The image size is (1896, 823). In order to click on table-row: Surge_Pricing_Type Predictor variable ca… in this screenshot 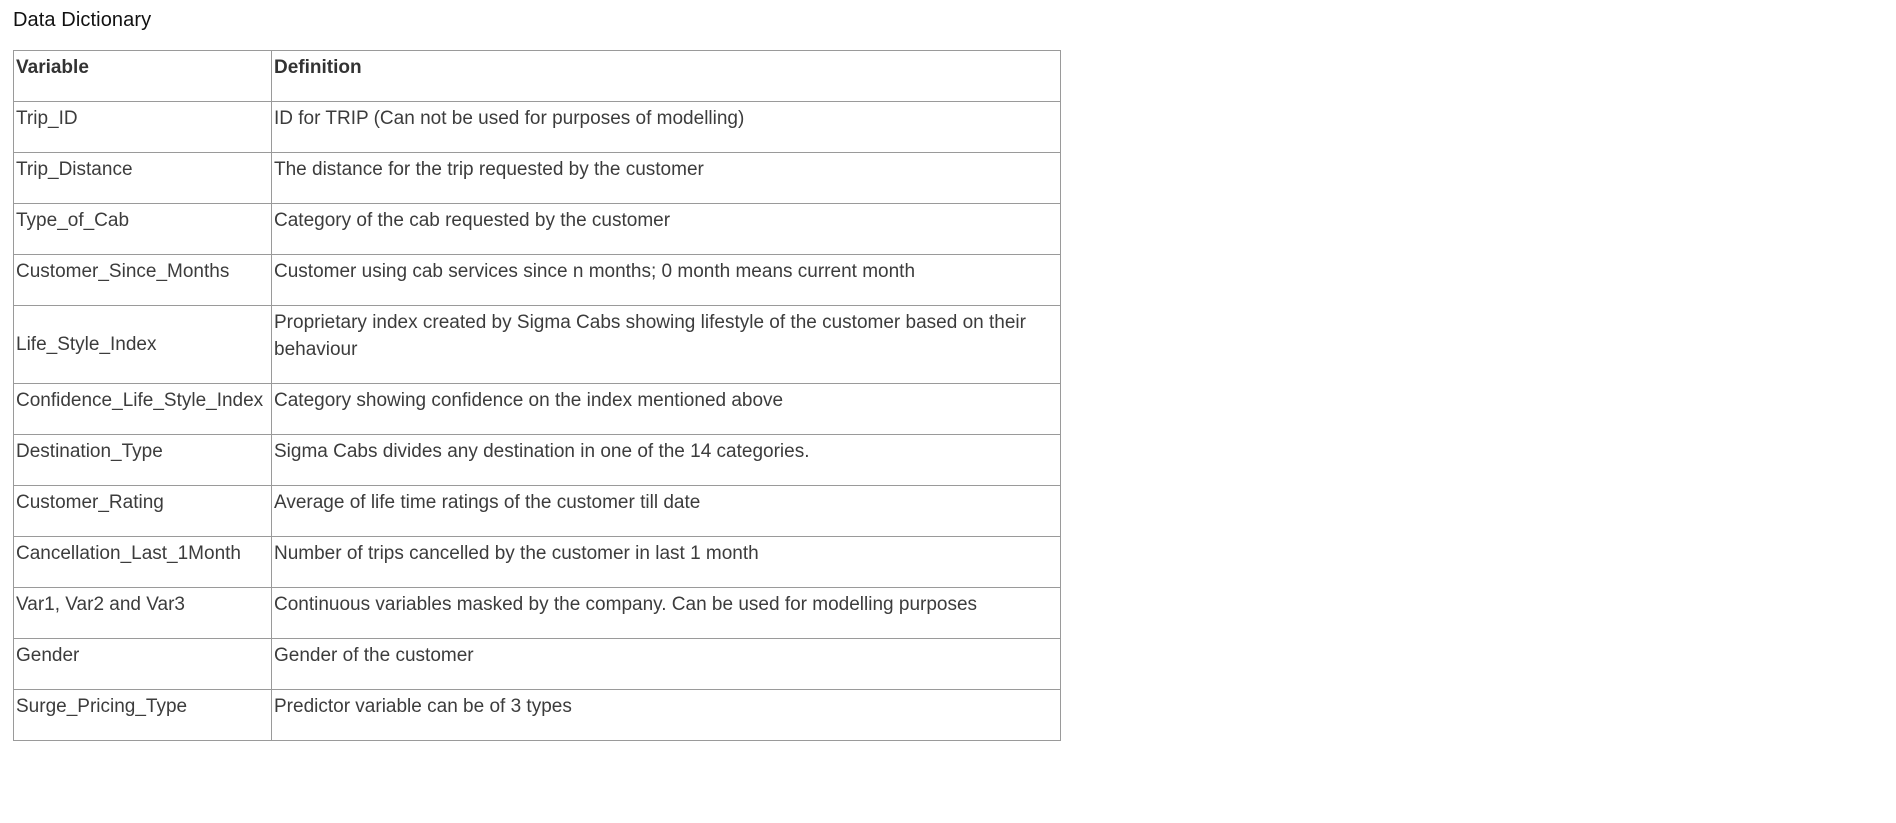, I will do `click(537, 715)`.